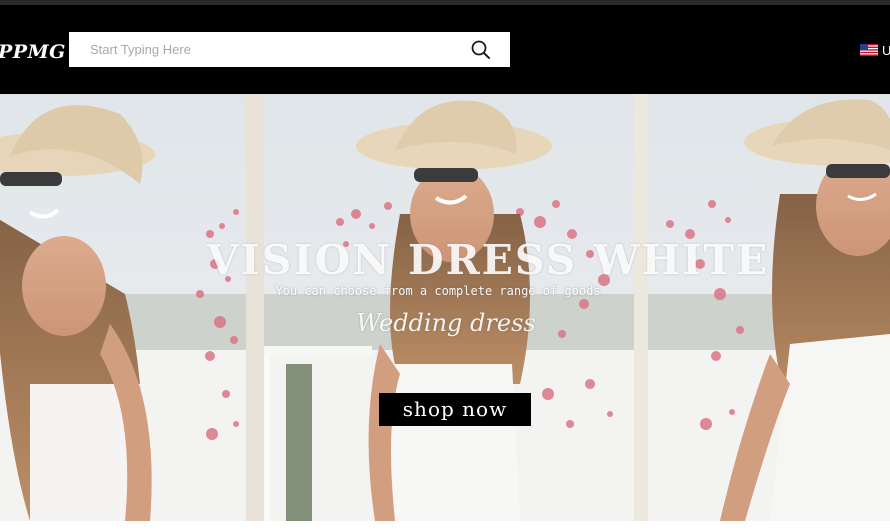 The height and width of the screenshot is (530, 890). I want to click on page-bottom-strip, so click(445, 525).